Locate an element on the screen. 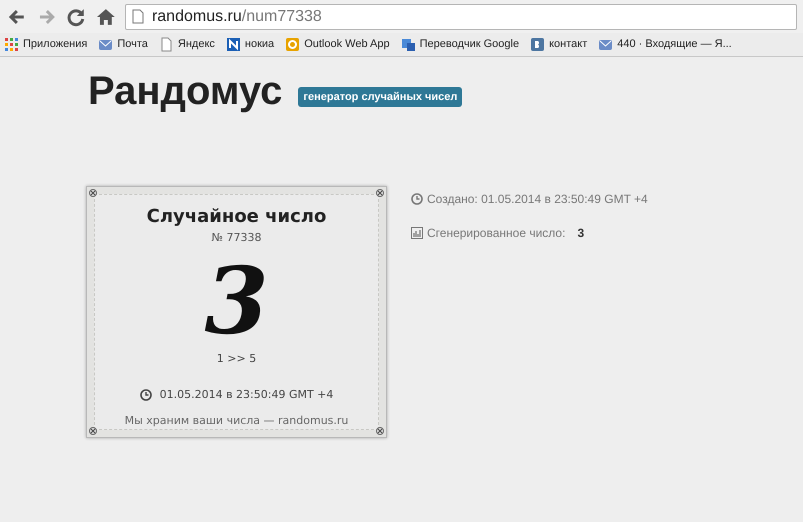 This screenshot has height=522, width=803. bookmark-link: контакт is located at coordinates (568, 44).